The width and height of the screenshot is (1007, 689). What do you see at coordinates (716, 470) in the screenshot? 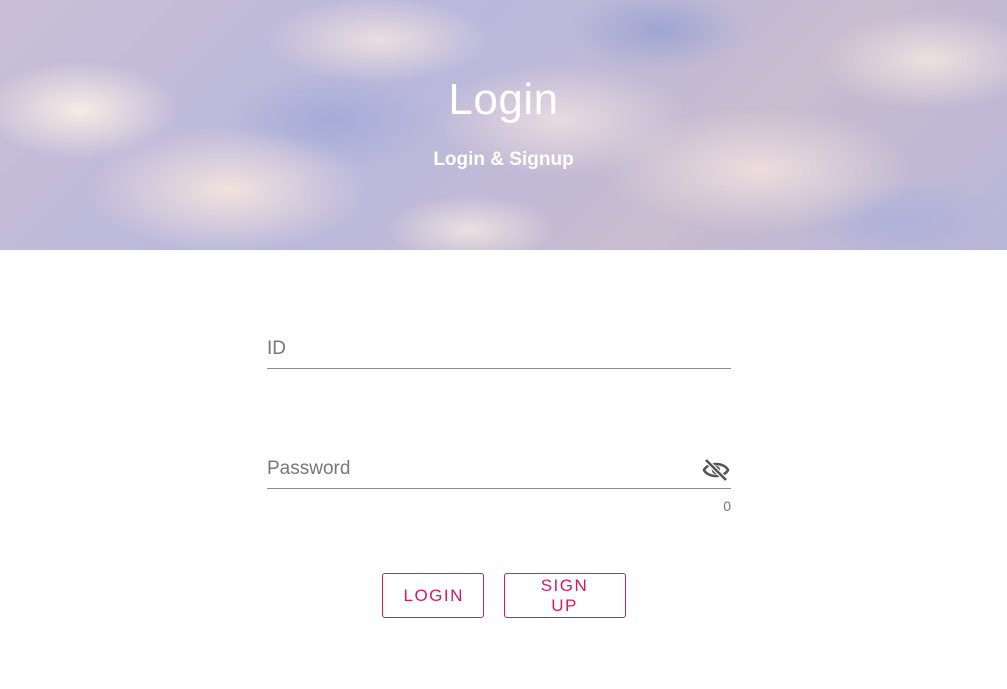
I see `eye-off-icon` at bounding box center [716, 470].